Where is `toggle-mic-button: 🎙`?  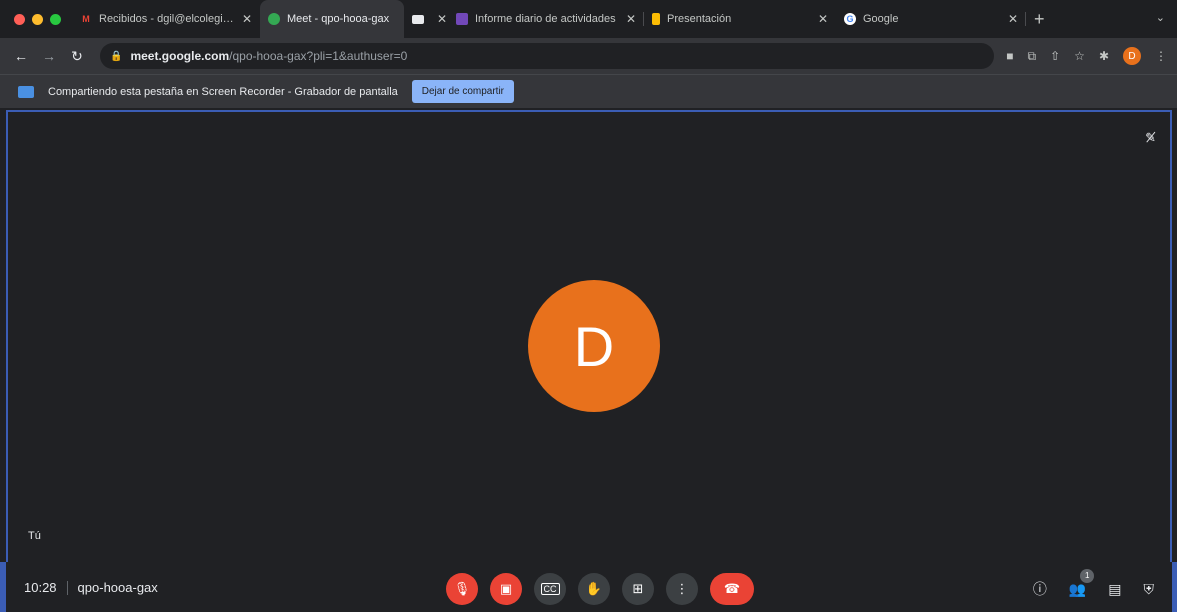 toggle-mic-button: 🎙 is located at coordinates (462, 589).